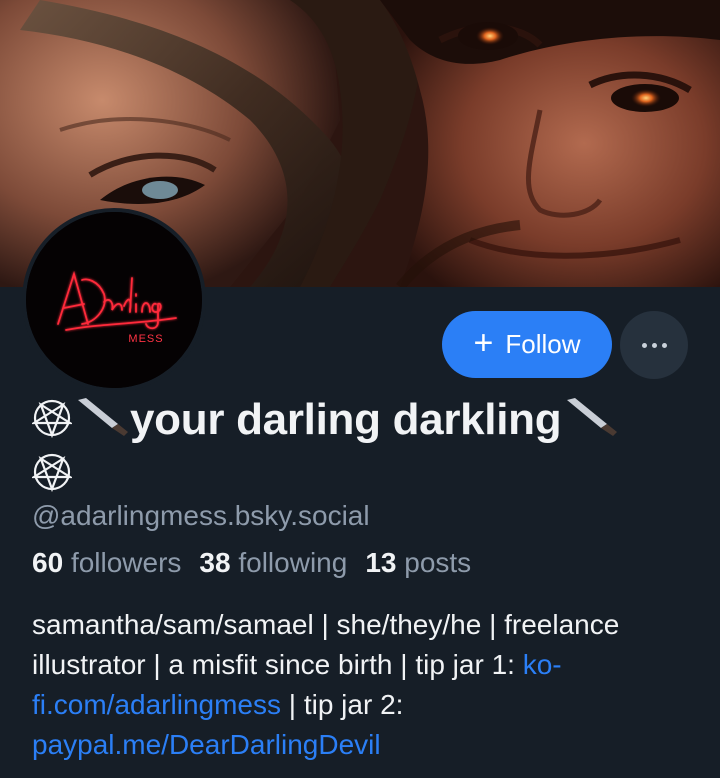 The height and width of the screenshot is (778, 720). Describe the element at coordinates (543, 344) in the screenshot. I see `follow-label: Follow` at that location.